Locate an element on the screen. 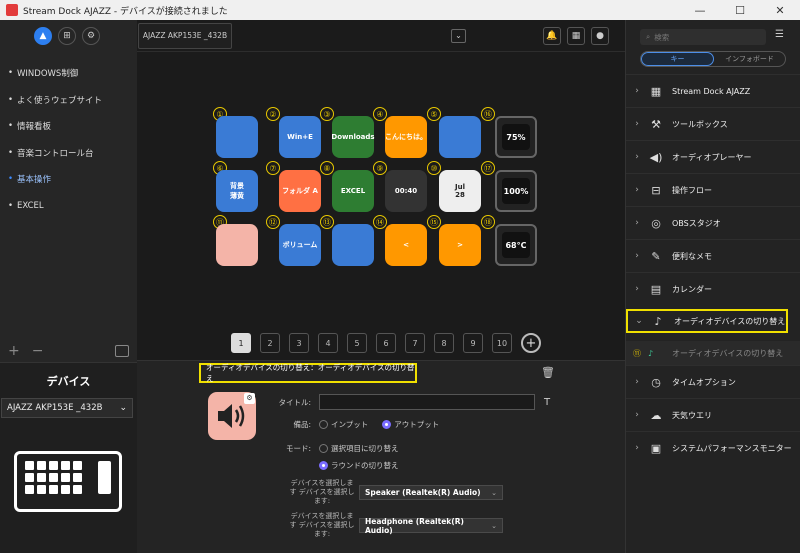  sidebar-item-basic: 基本操作 is located at coordinates (68, 179).